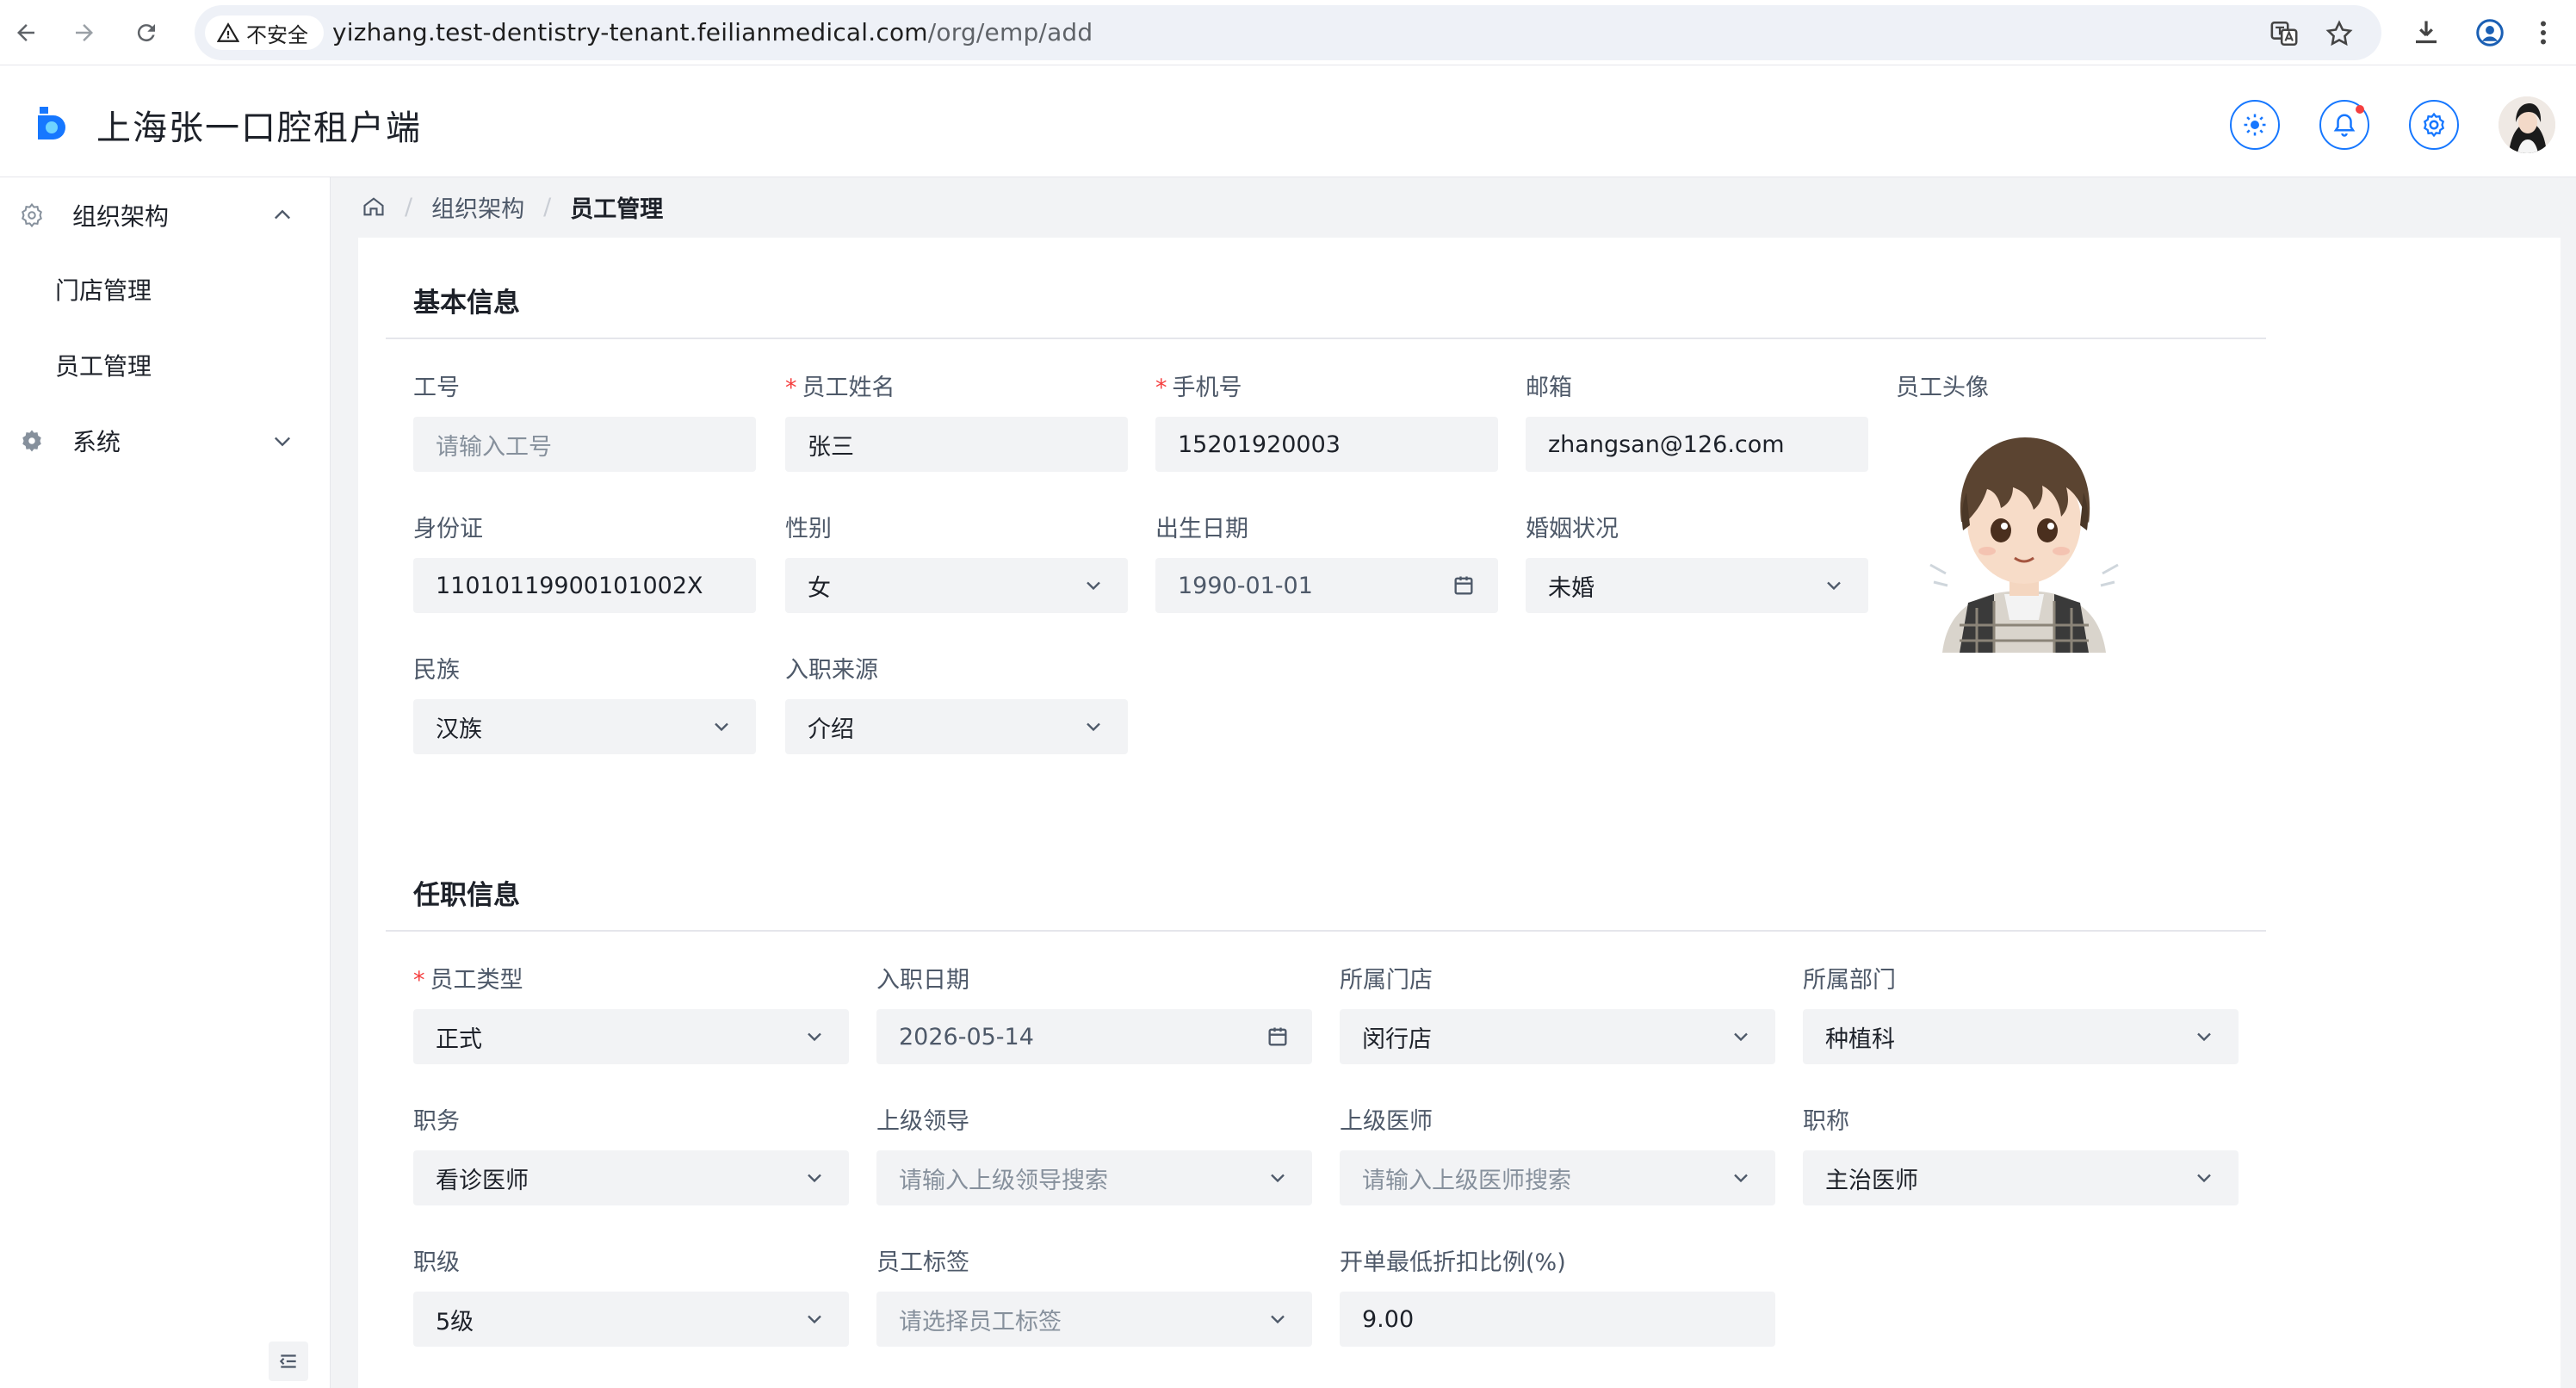 The height and width of the screenshot is (1388, 2576). Describe the element at coordinates (165, 365) in the screenshot. I see `sidebar-item-employees: 员工管理` at that location.